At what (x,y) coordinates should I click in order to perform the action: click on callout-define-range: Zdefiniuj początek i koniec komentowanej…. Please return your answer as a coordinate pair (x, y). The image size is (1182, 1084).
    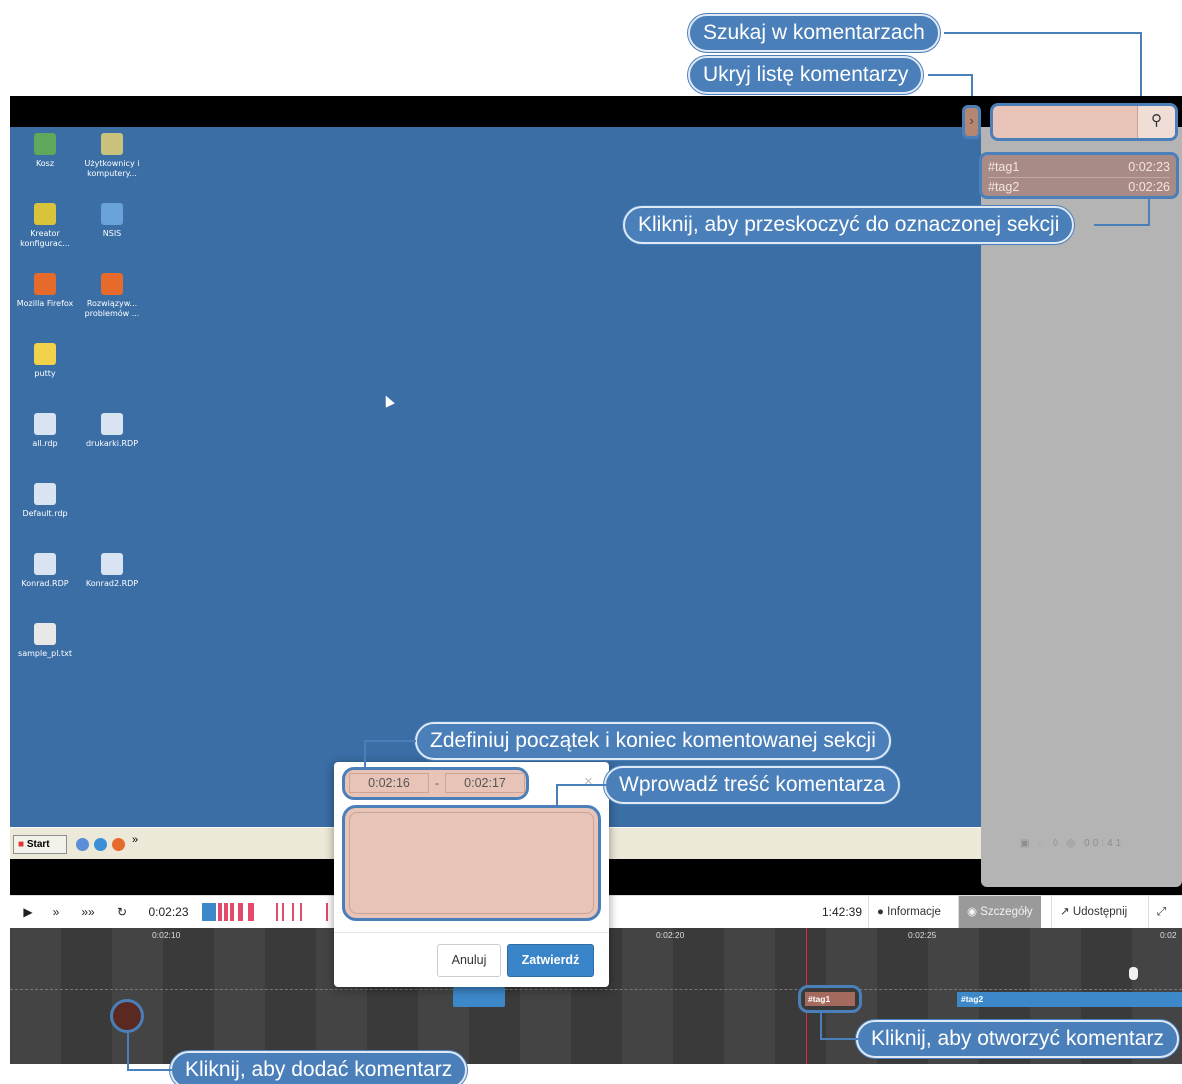
    Looking at the image, I should click on (653, 741).